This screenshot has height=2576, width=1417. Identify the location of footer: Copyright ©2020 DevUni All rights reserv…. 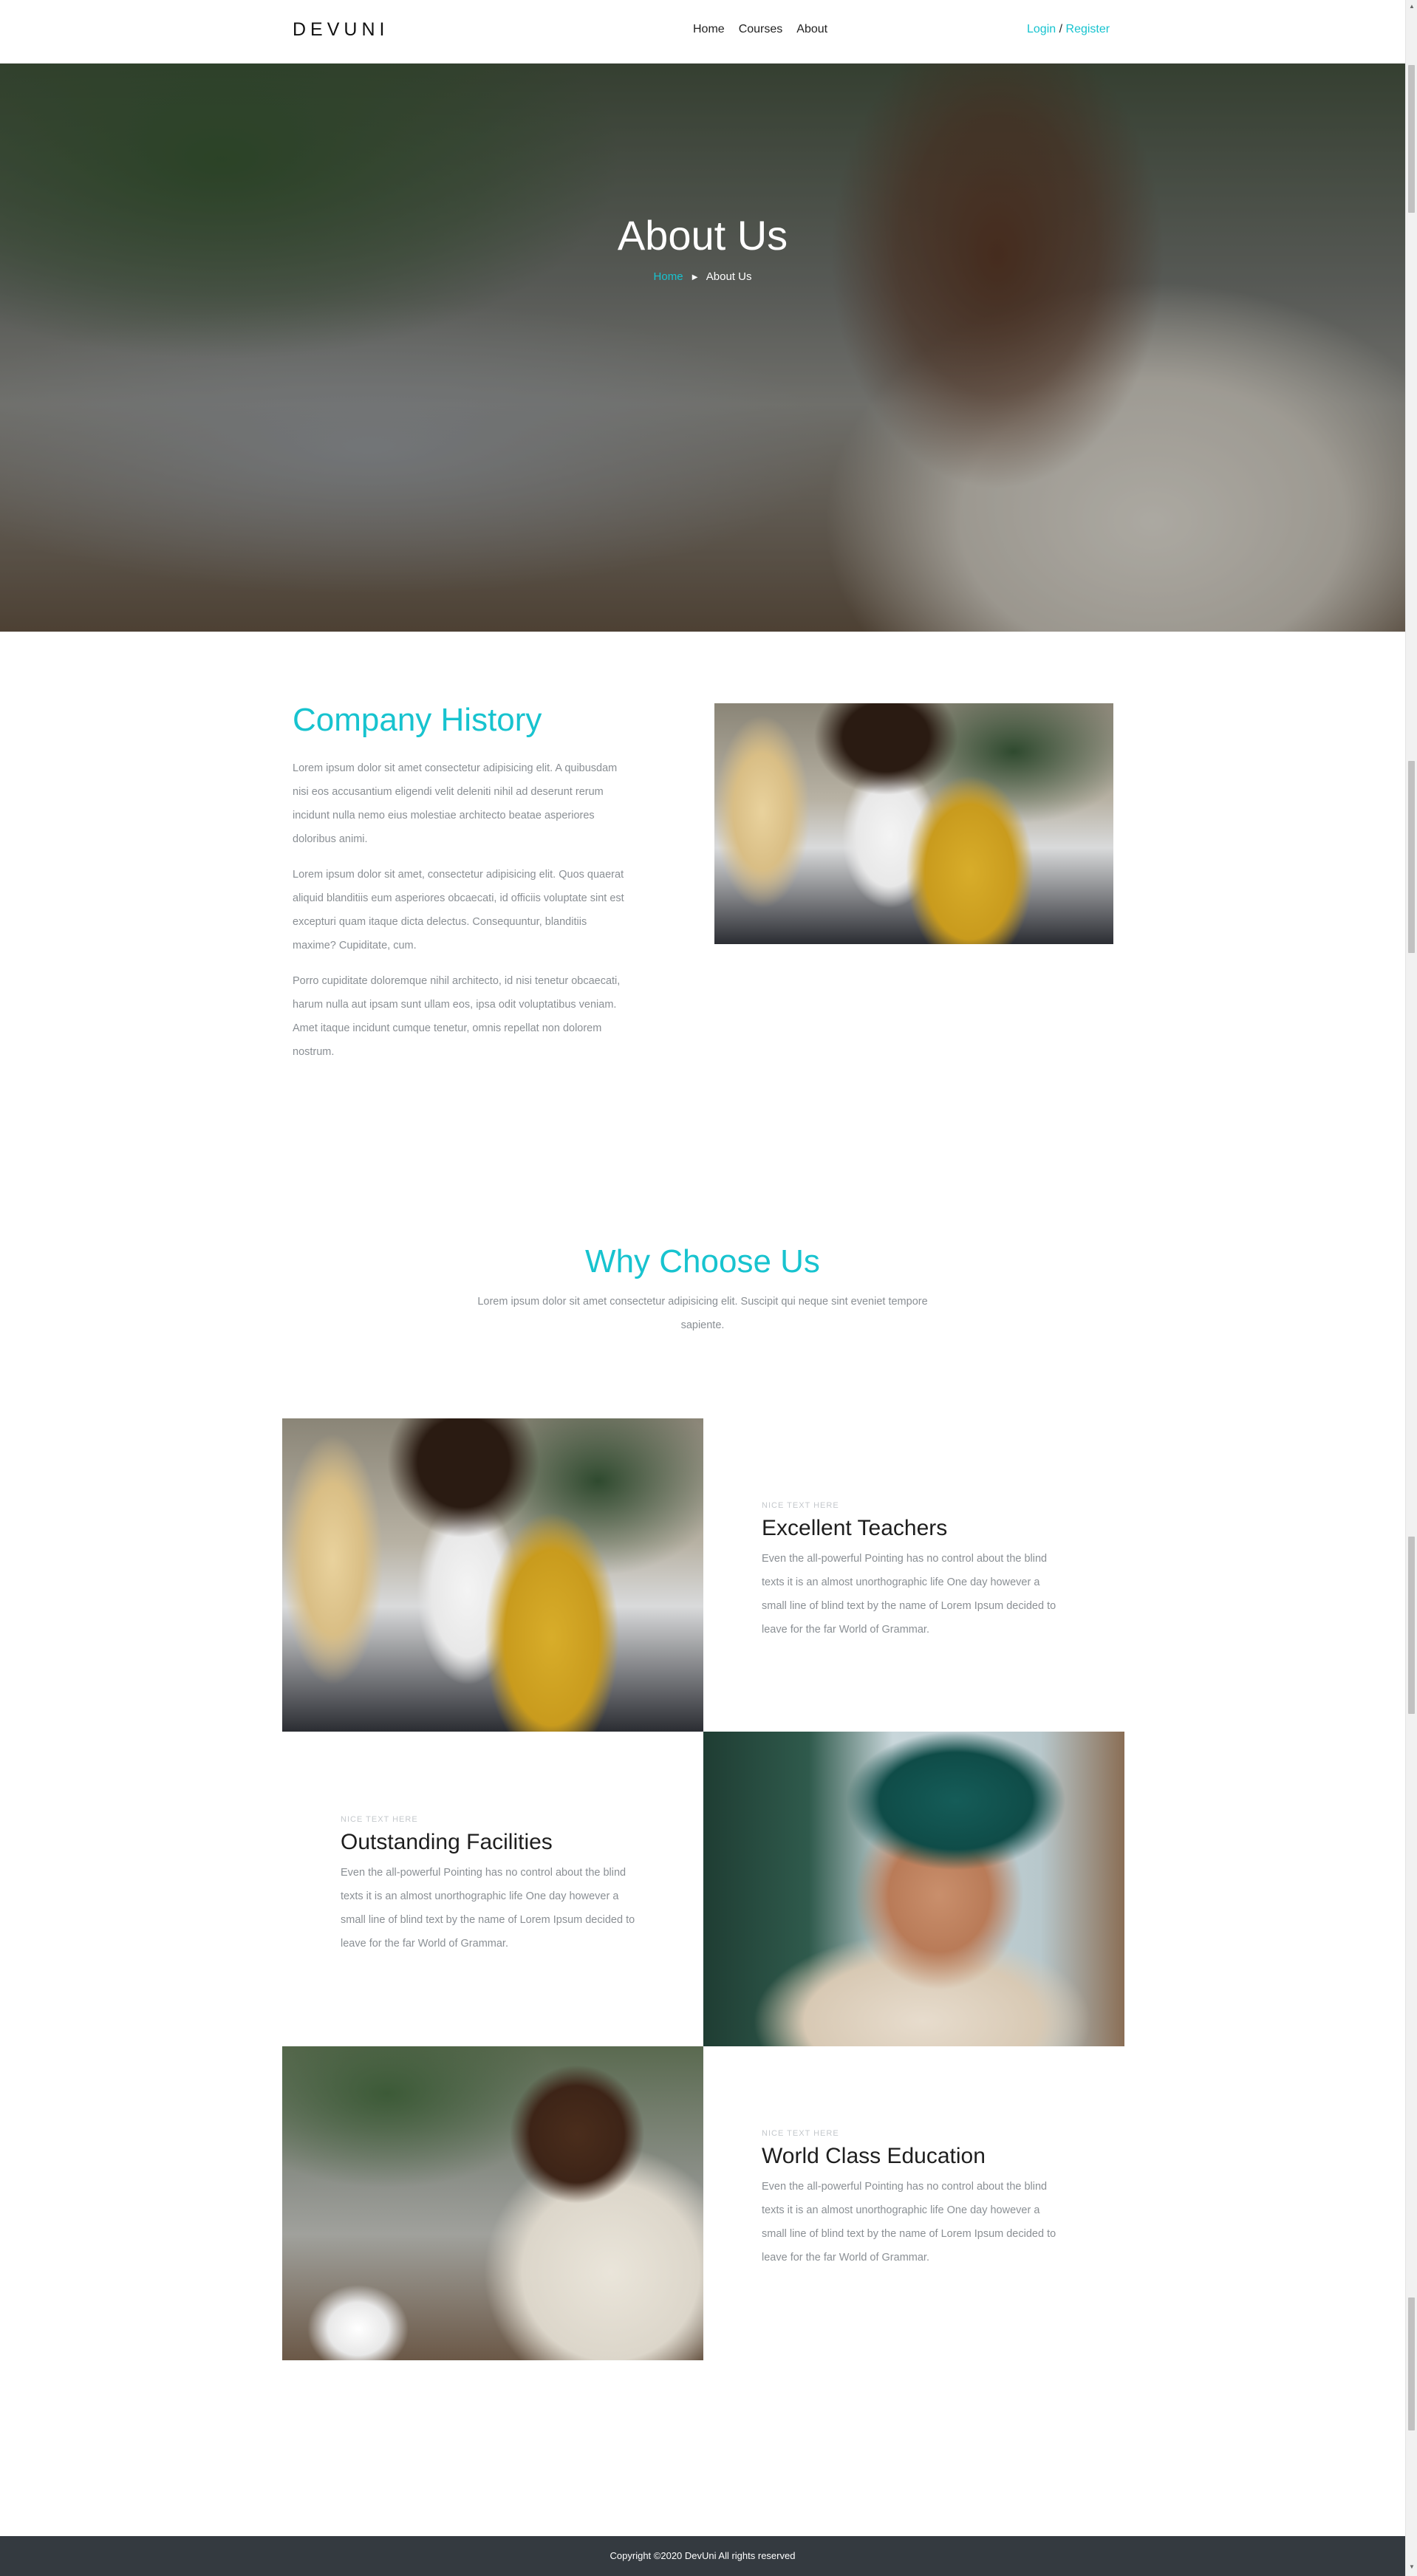
(702, 2556).